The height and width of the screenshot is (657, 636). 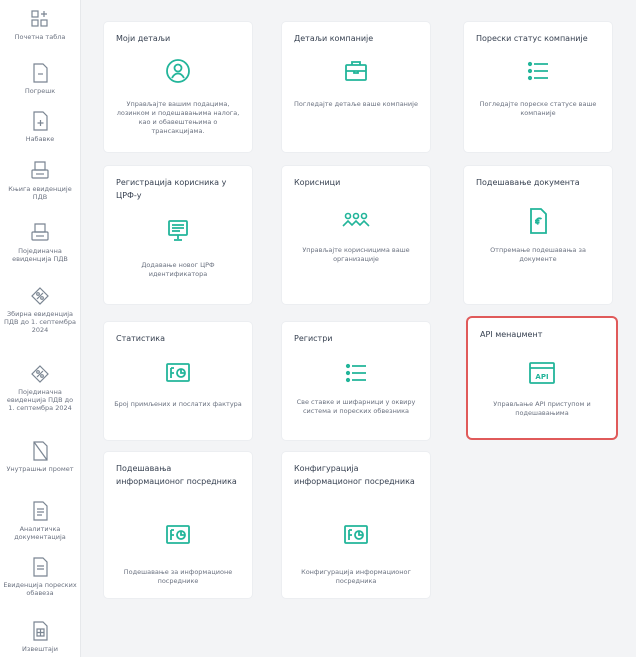 What do you see at coordinates (40, 37) in the screenshot?
I see `sidebar-item-label: Почетна табла` at bounding box center [40, 37].